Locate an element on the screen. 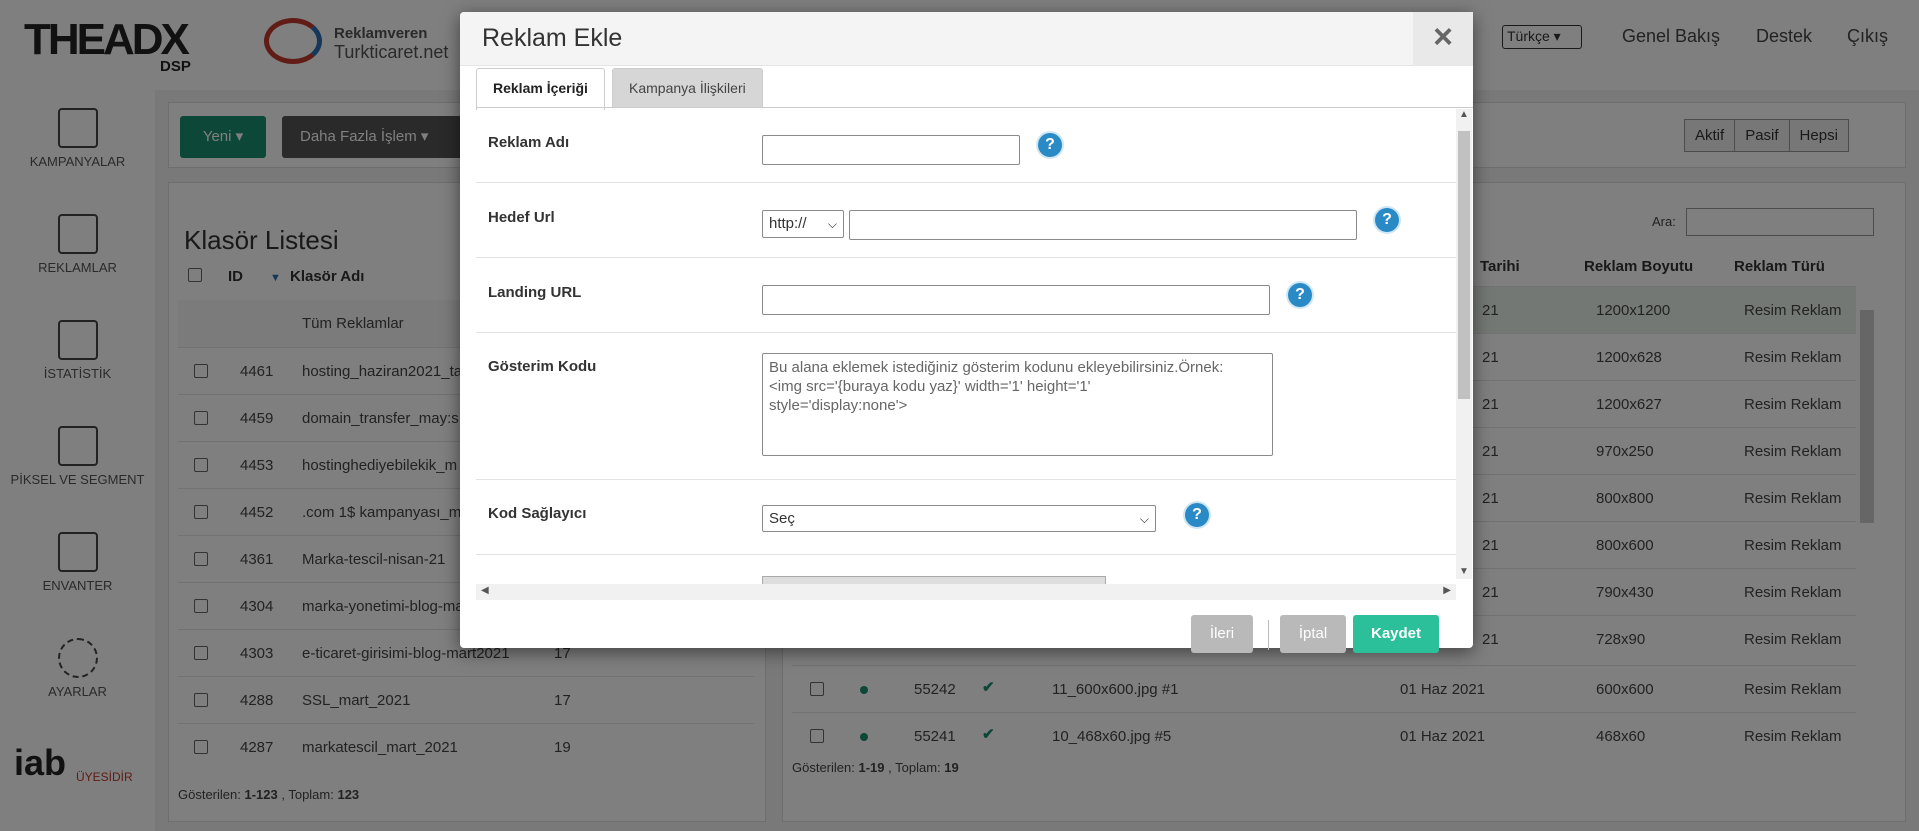 This screenshot has width=1919, height=831. form-row-landing-url: Landing URL ? is located at coordinates (966, 295).